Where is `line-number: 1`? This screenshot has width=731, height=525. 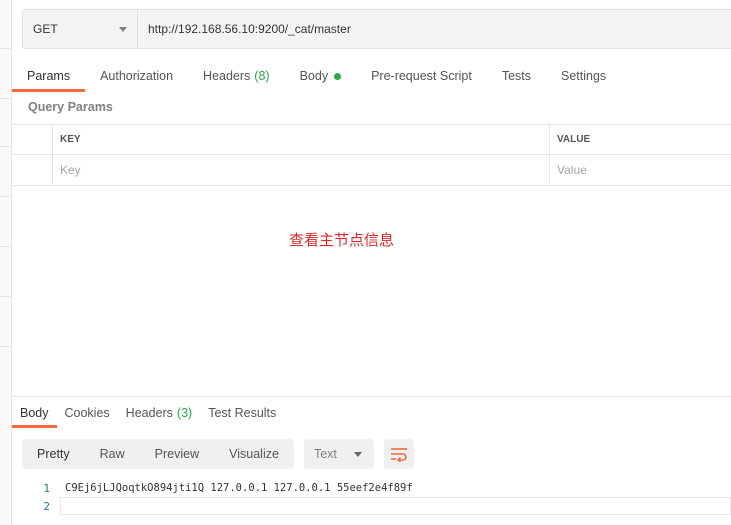
line-number: 1 is located at coordinates (46, 488).